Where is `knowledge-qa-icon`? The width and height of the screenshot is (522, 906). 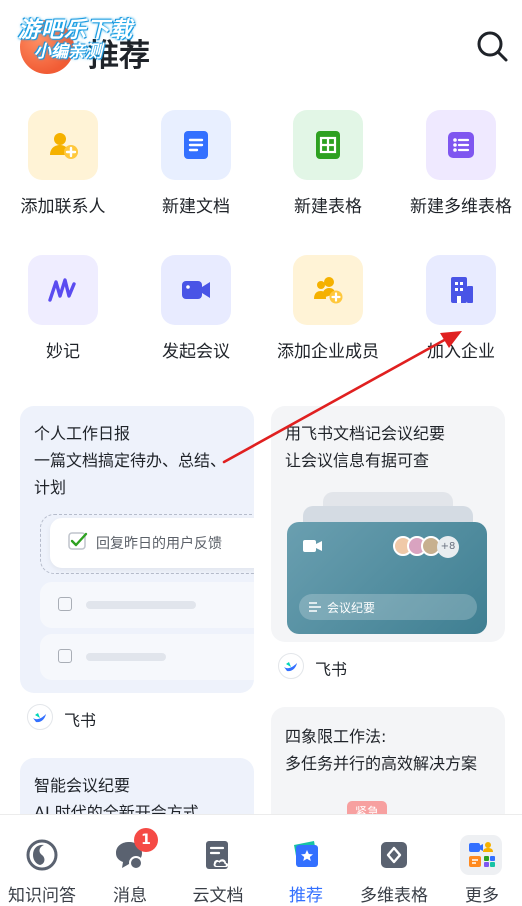
knowledge-qa-icon is located at coordinates (42, 855).